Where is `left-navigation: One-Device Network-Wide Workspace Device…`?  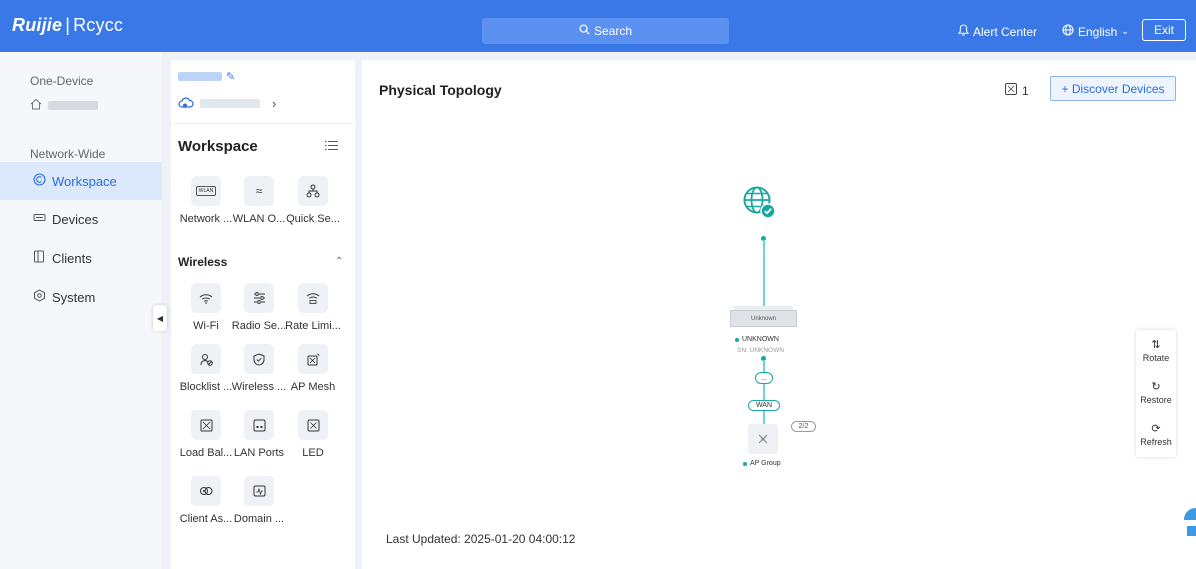
left-navigation: One-Device Network-Wide Workspace Device… is located at coordinates (81, 310).